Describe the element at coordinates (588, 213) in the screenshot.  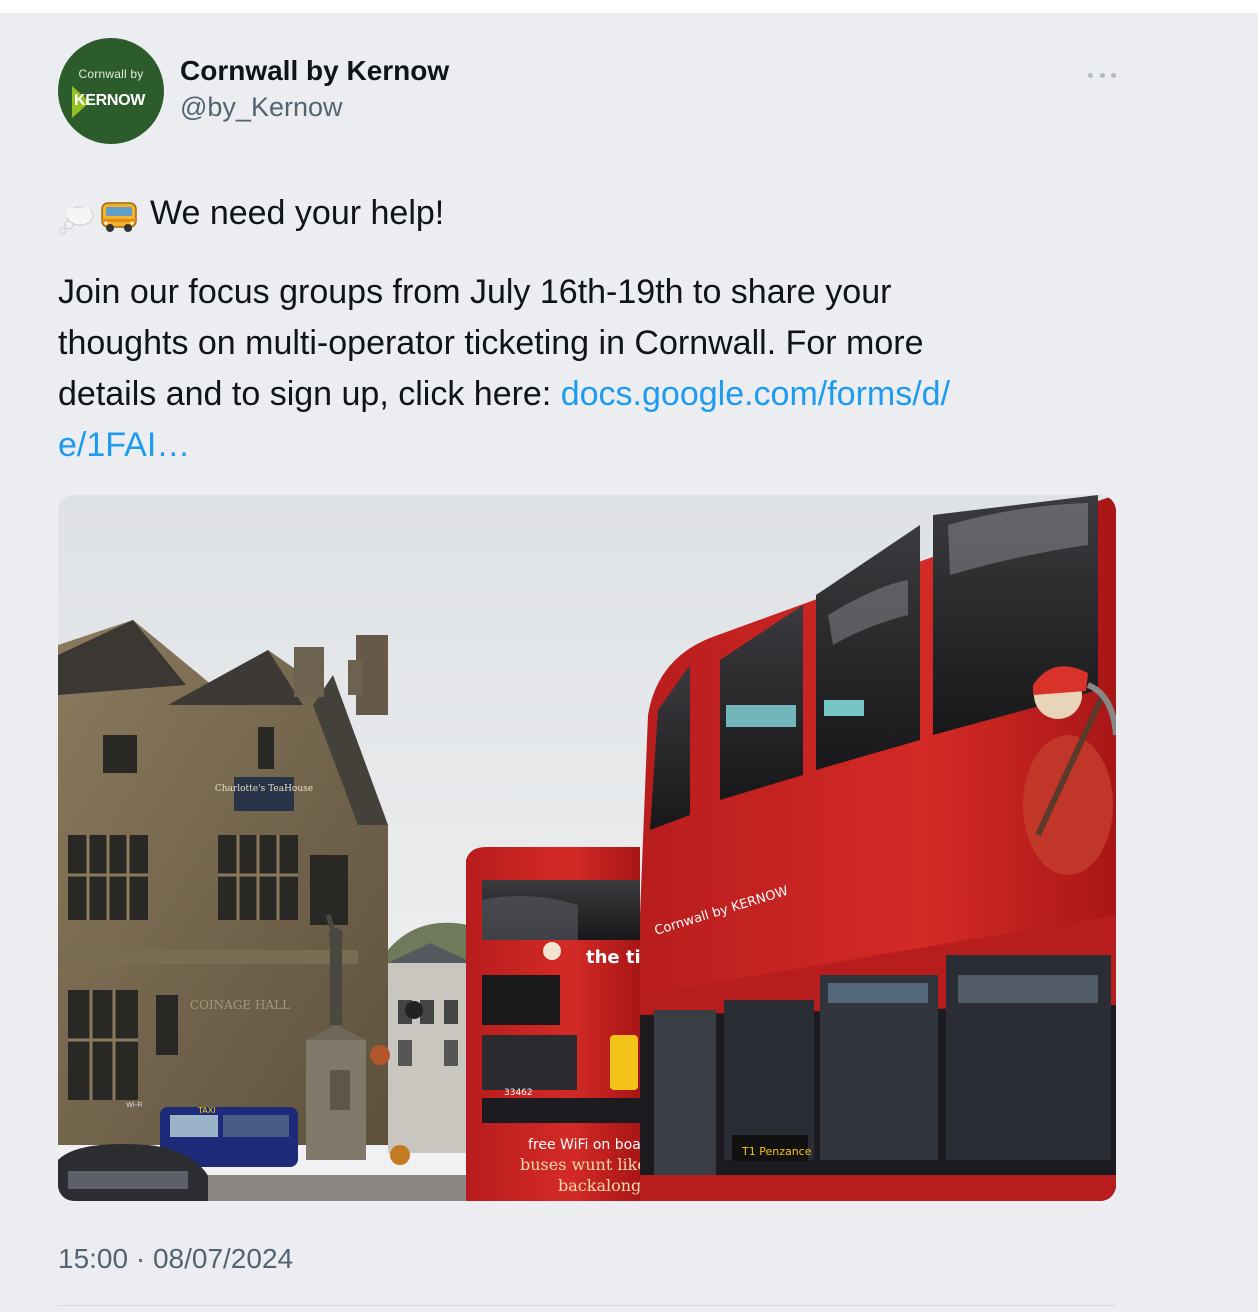
I see `tweet-headline-line: We need your help!` at that location.